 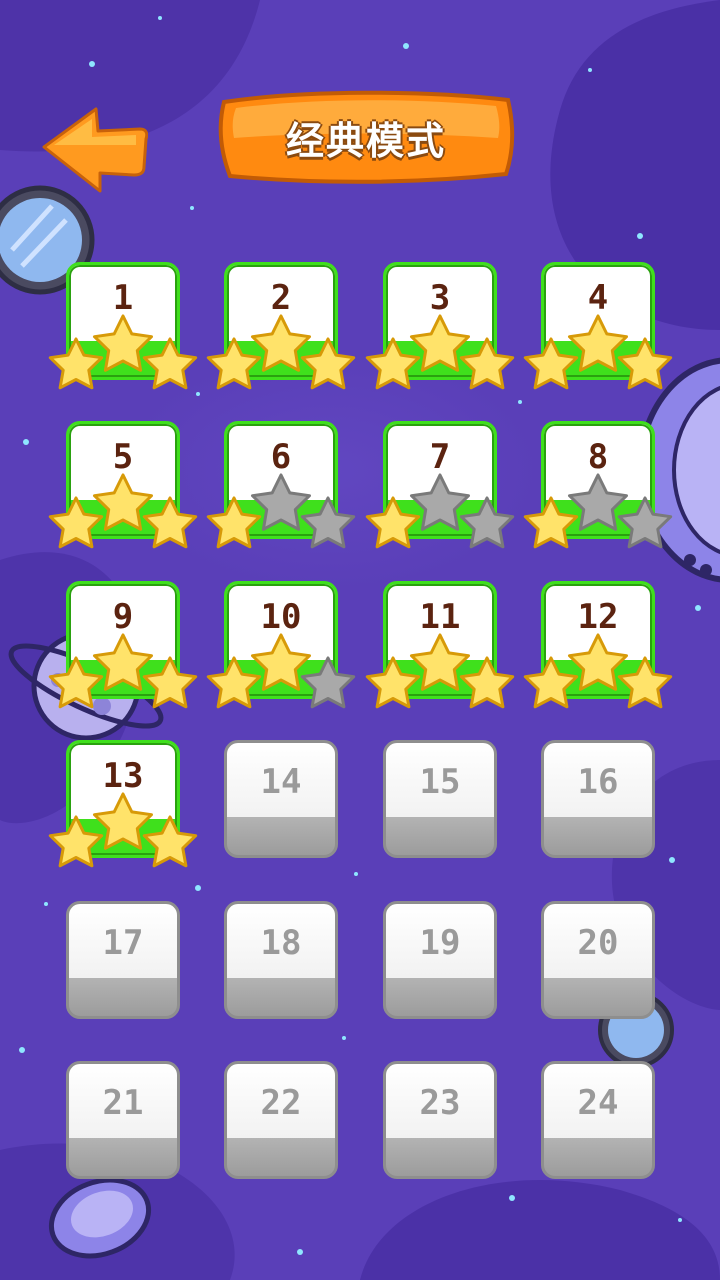 I want to click on level-number: 15, so click(x=440, y=782).